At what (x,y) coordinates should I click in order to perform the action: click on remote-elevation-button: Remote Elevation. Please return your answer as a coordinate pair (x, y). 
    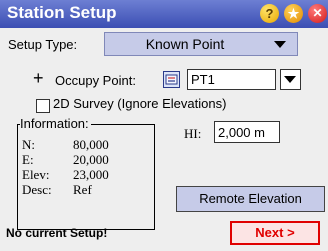
    Looking at the image, I should click on (250, 199).